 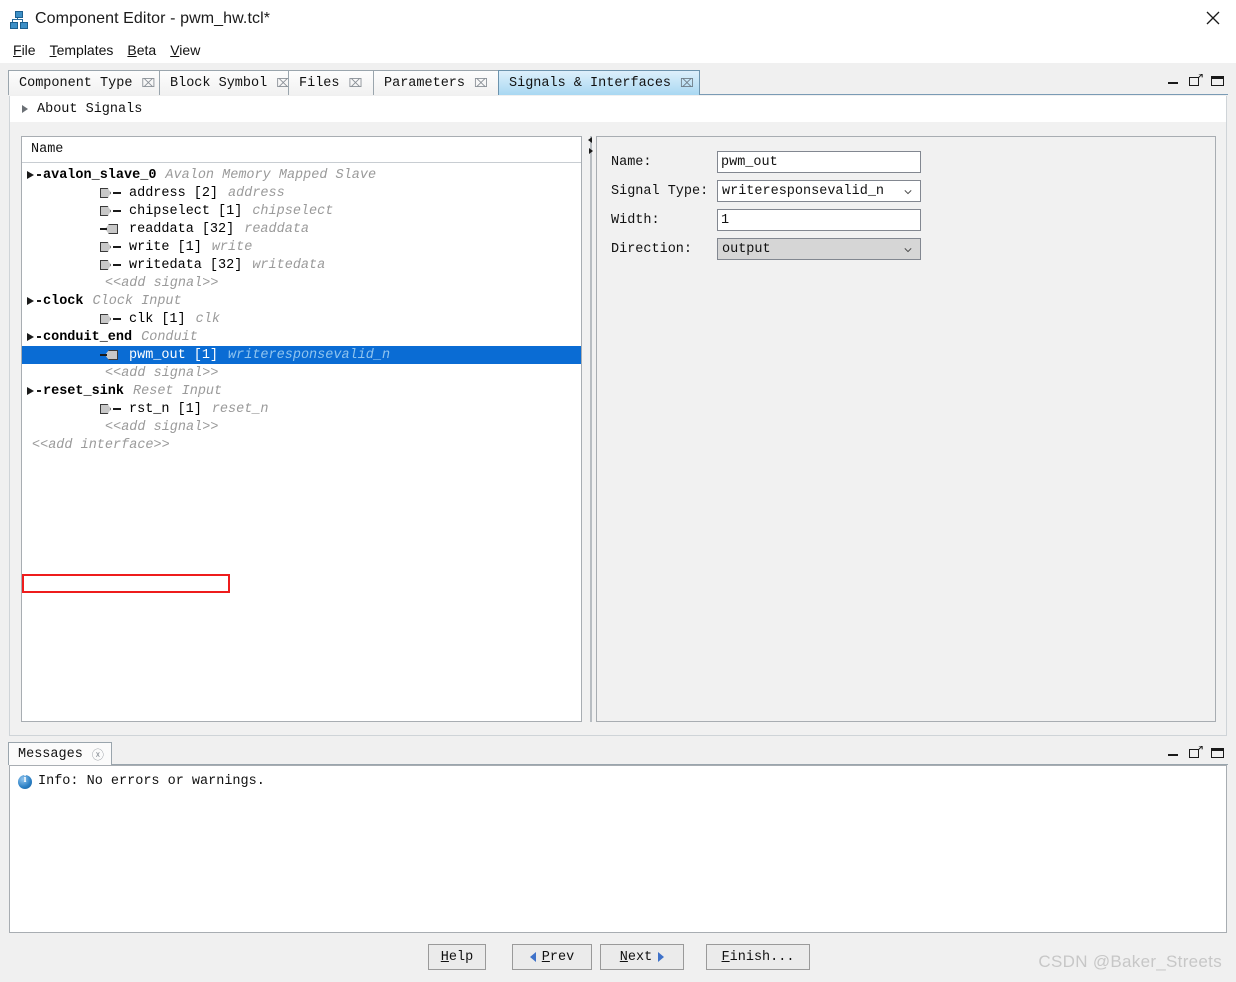 I want to click on tree-signal-row: writedata [32] writedata, so click(x=301, y=265).